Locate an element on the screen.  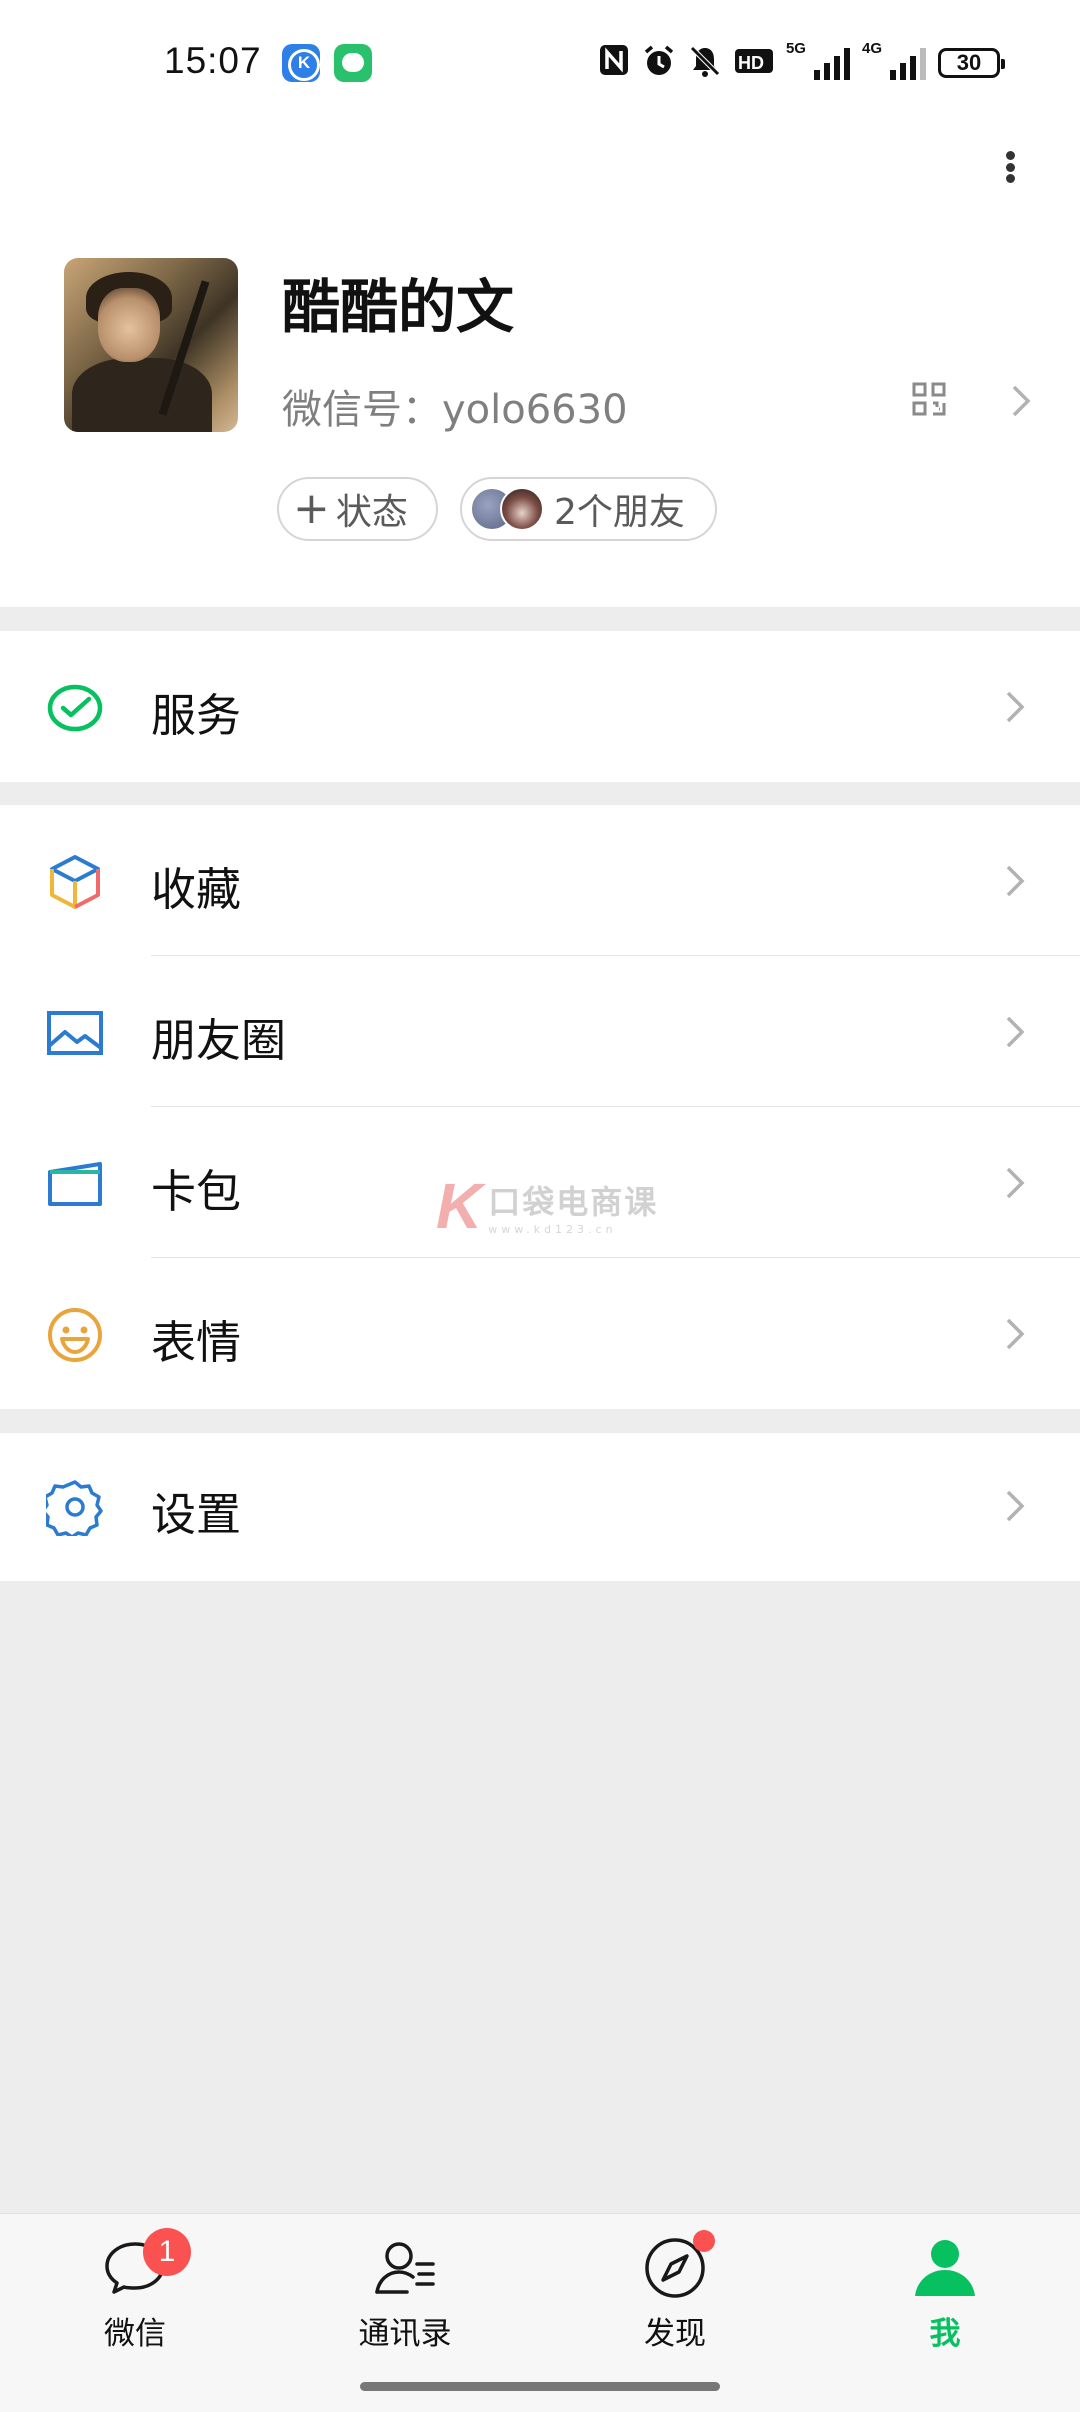
chat-bubble-icon: 1 is located at coordinates (146, 2265).